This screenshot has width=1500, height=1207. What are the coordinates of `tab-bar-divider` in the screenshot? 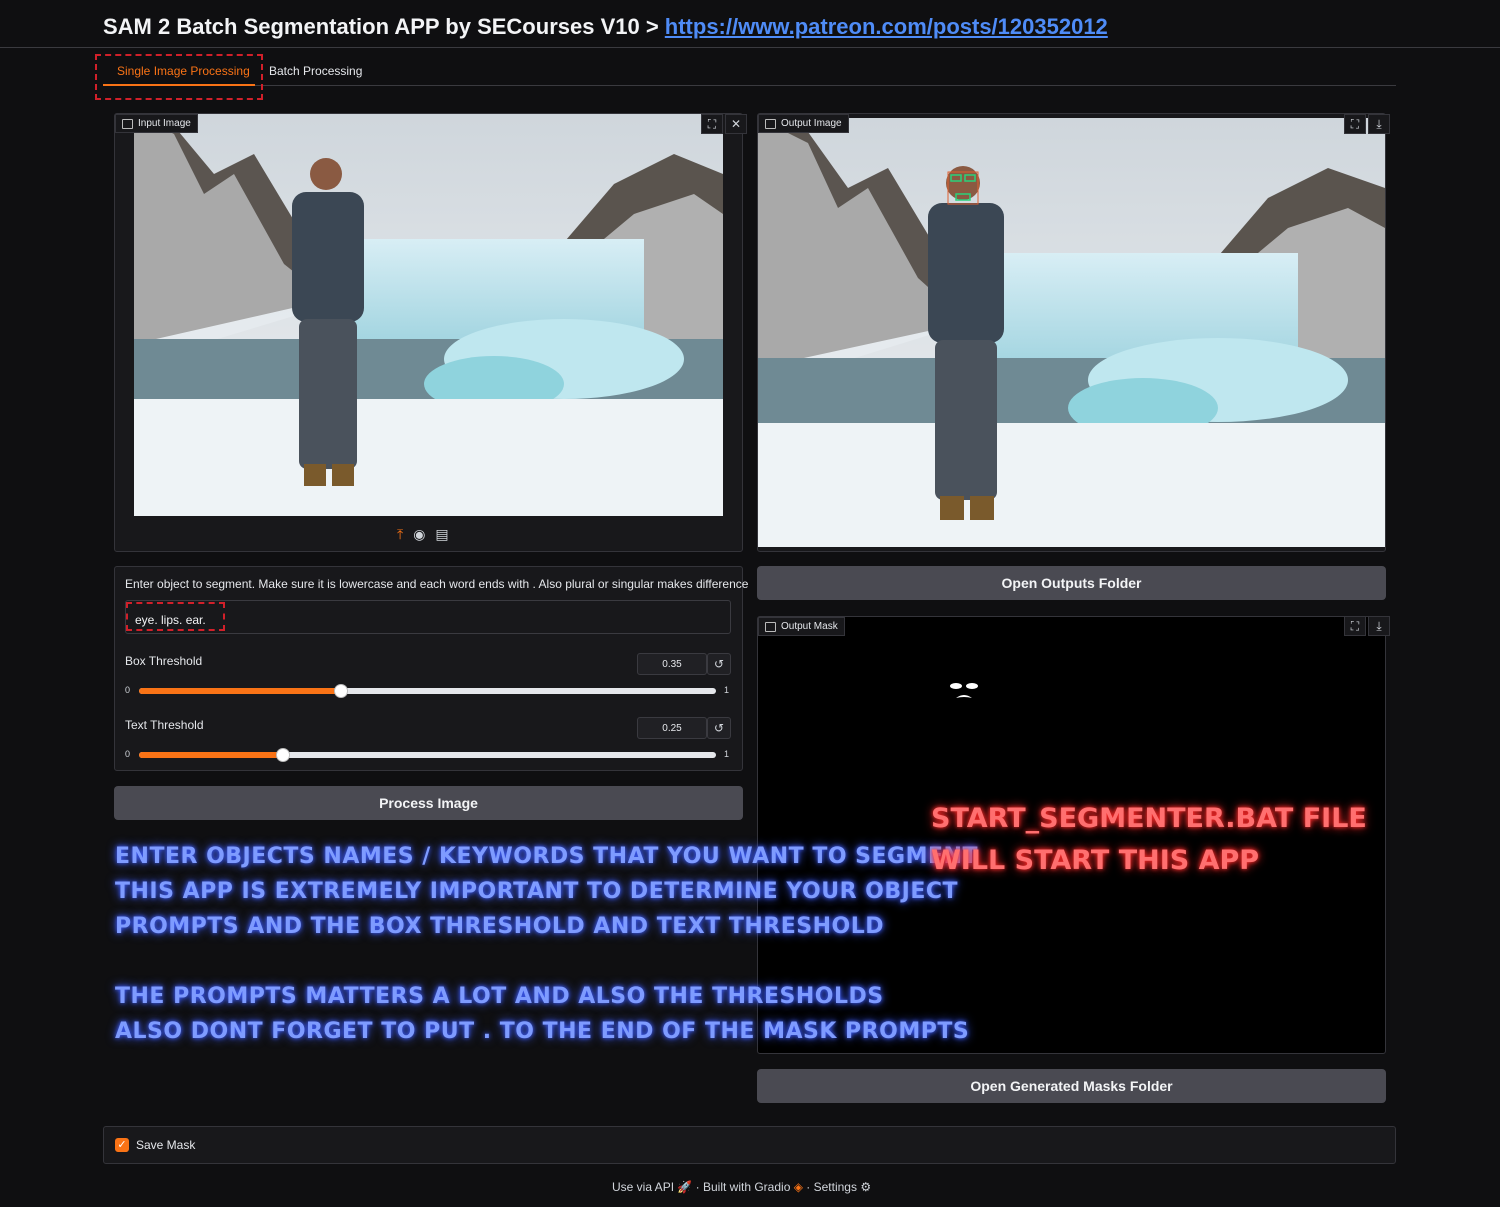 It's located at (749, 85).